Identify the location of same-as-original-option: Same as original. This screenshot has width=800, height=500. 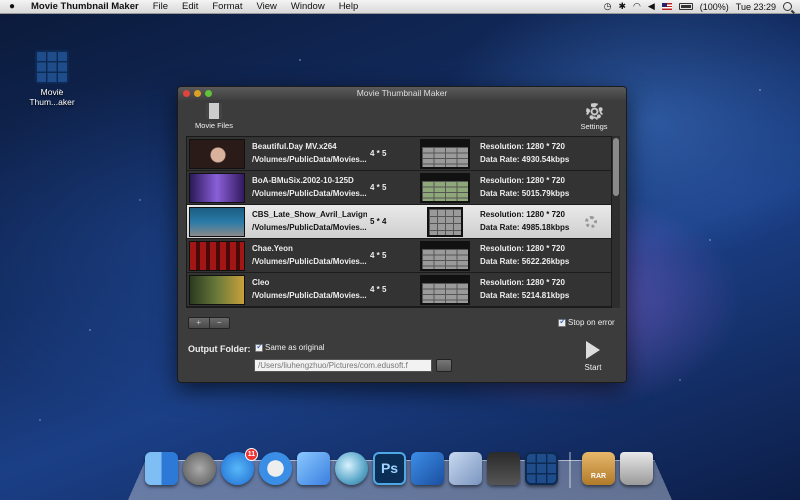
(290, 347).